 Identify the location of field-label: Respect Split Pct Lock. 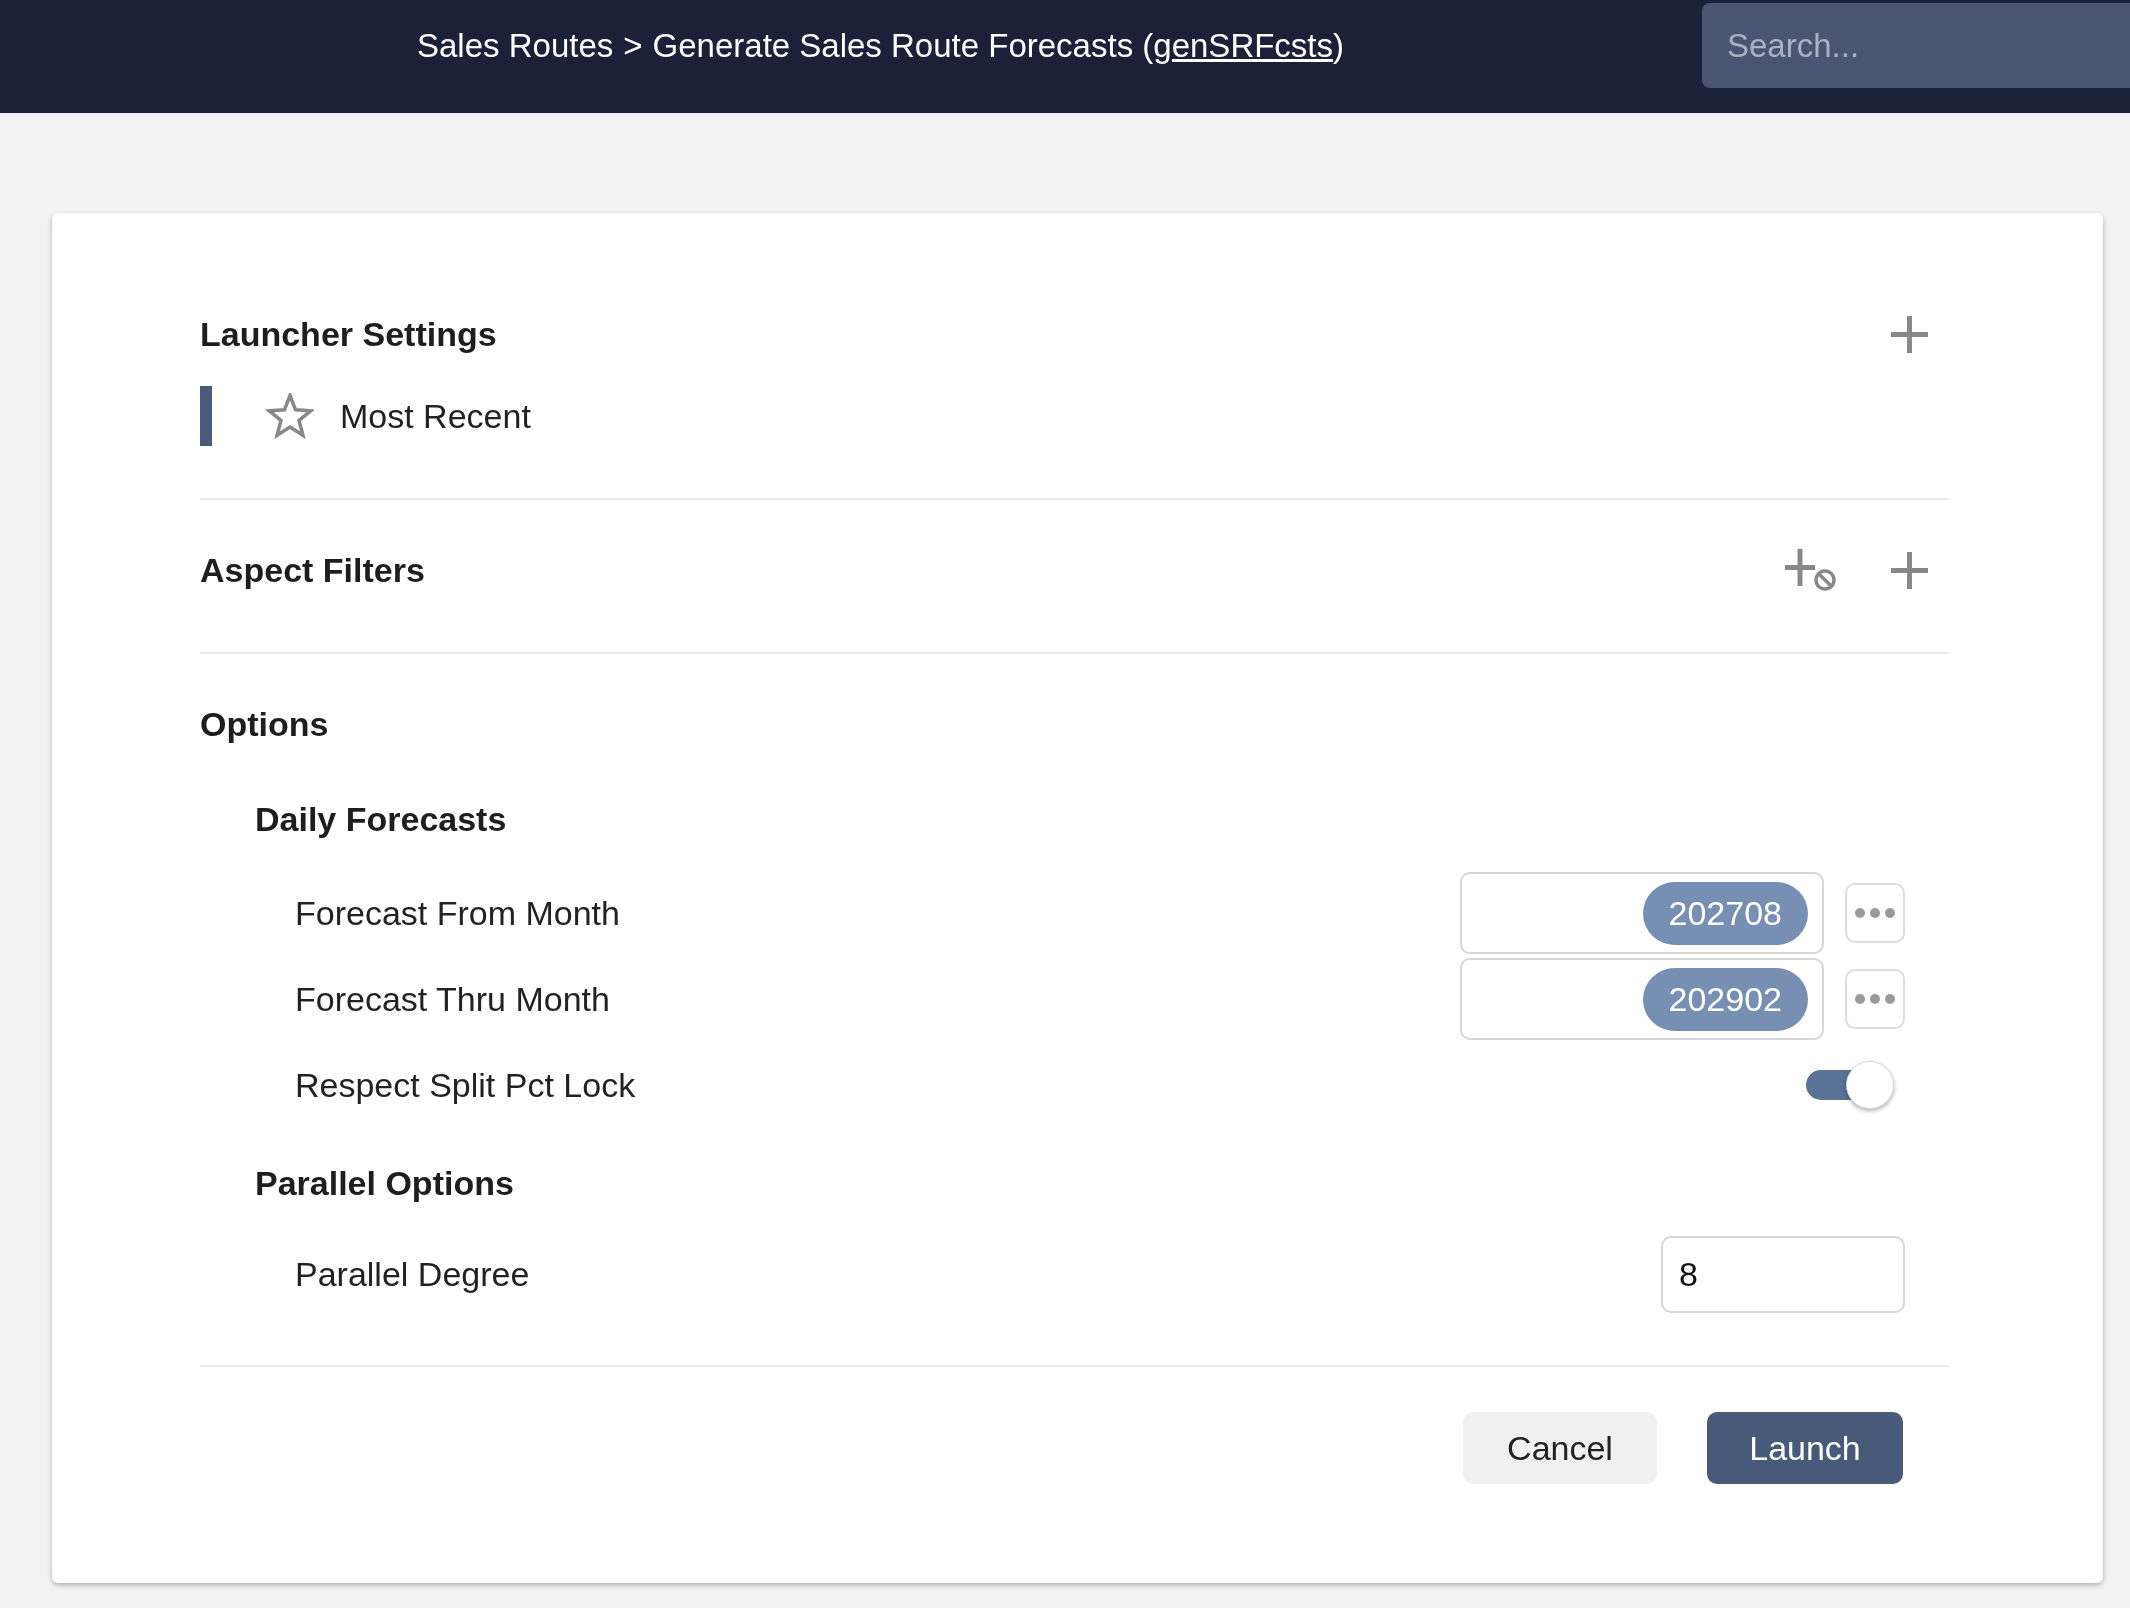
(465, 1085).